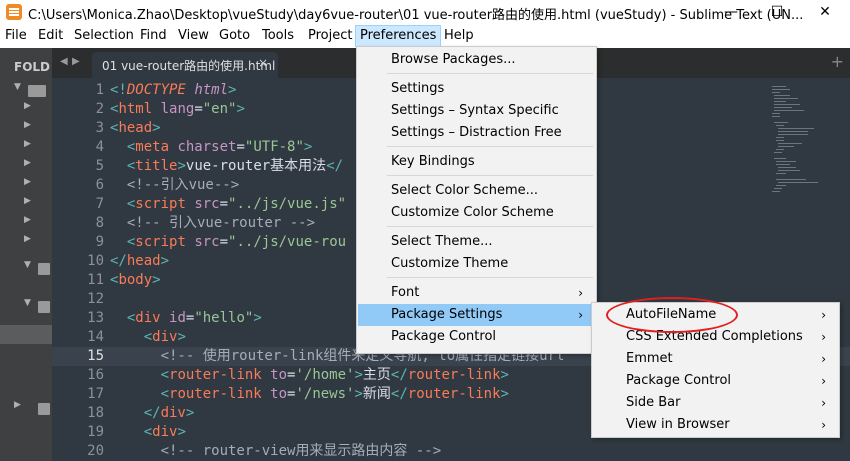 The height and width of the screenshot is (461, 850). Describe the element at coordinates (234, 36) in the screenshot. I see `menu-goto: Goto` at that location.